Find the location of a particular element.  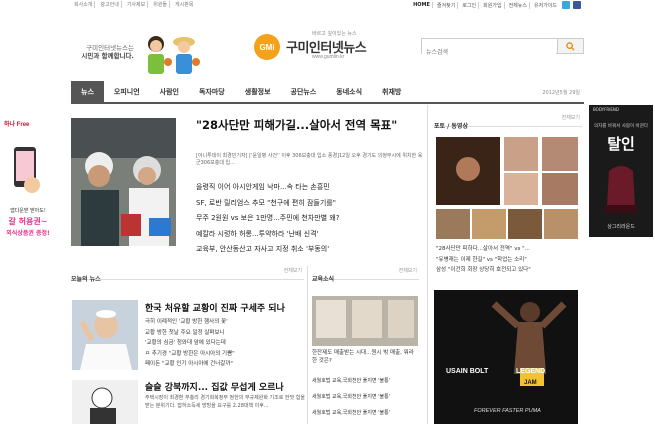

promo-text: 구미인터넷뉴스는 시민과 함께합니다. is located at coordinates (107, 52).